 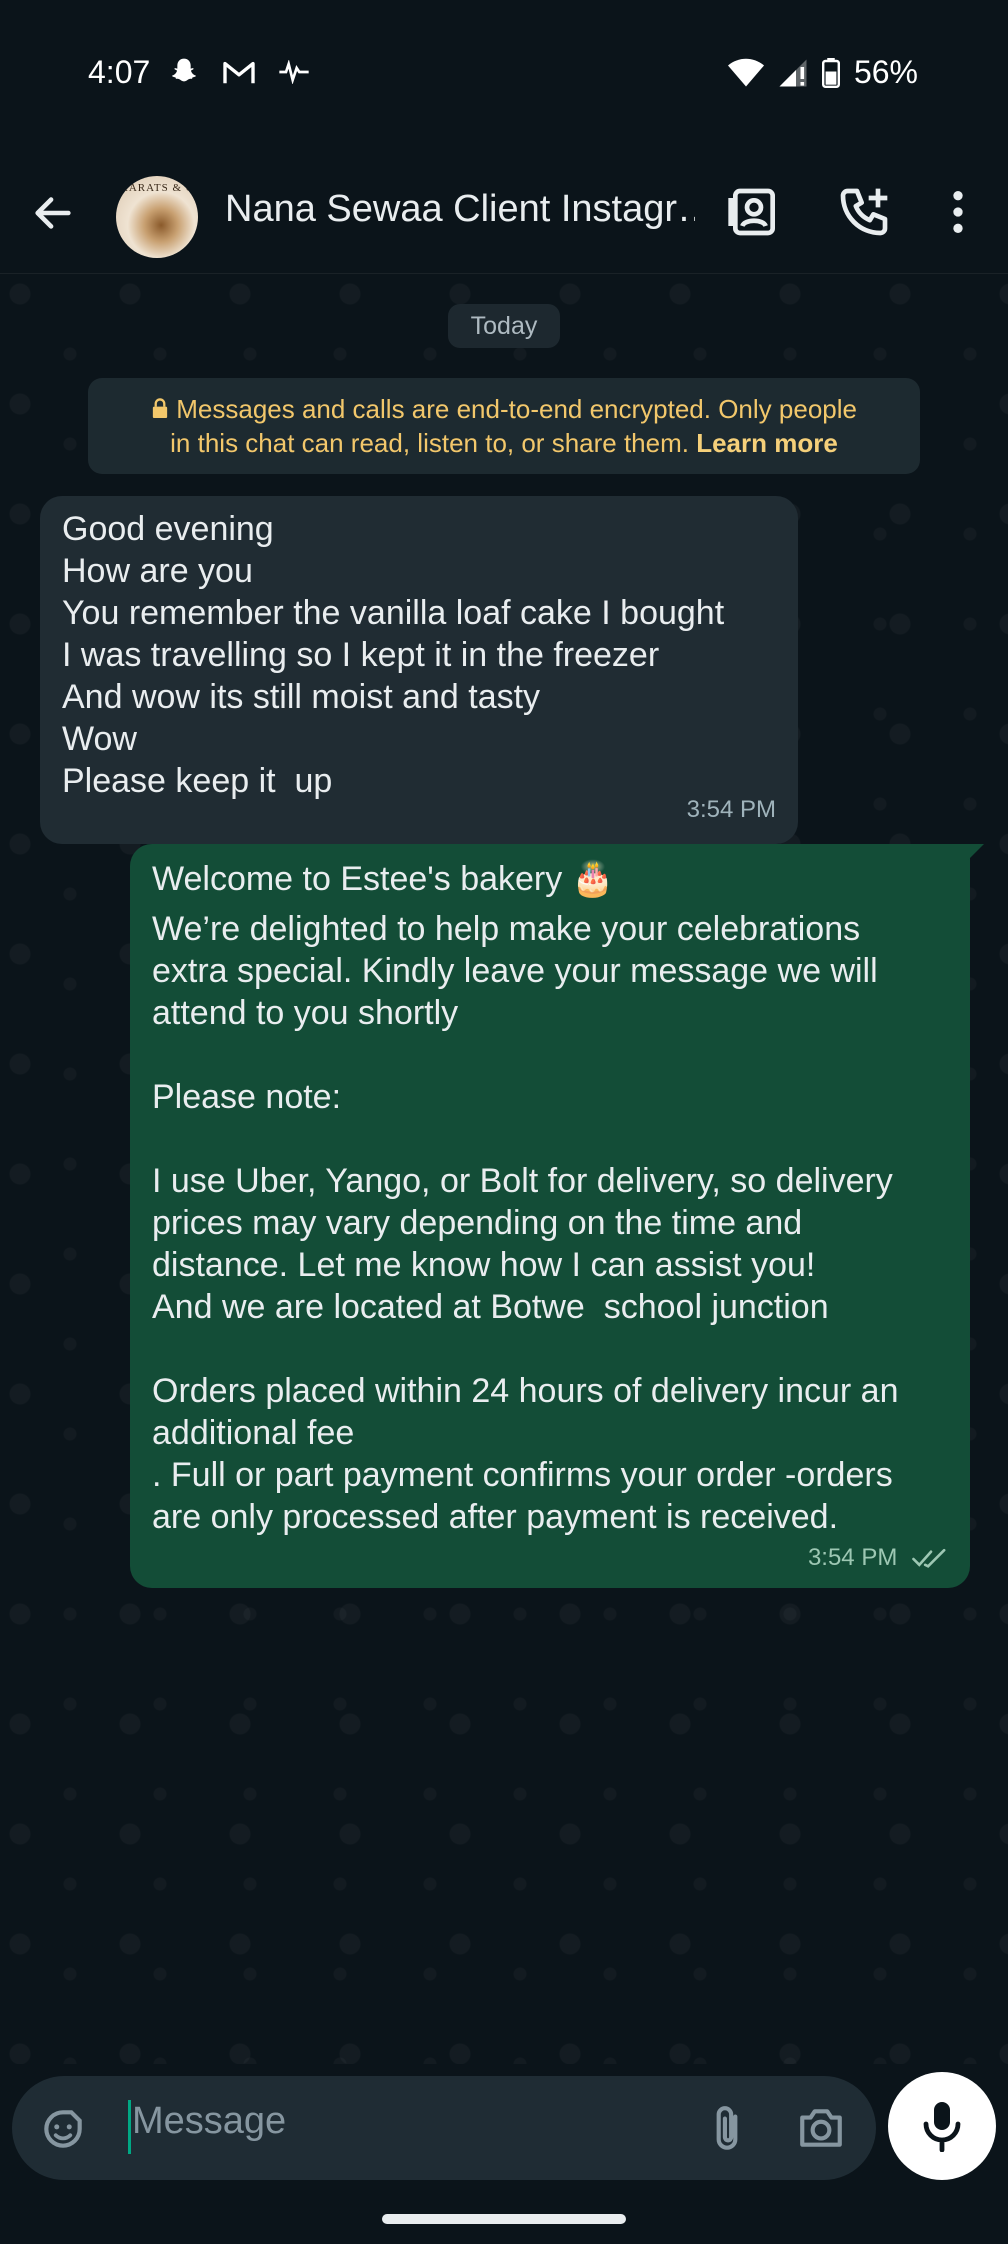 What do you see at coordinates (119, 72) in the screenshot?
I see `status-time: 4:07` at bounding box center [119, 72].